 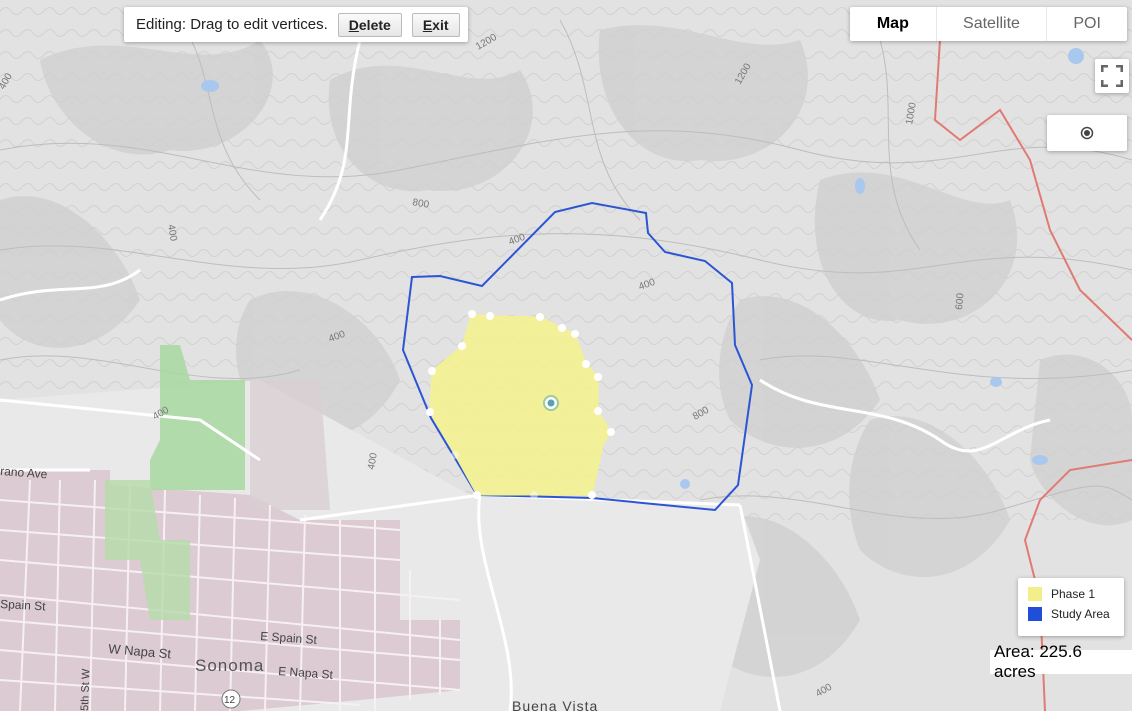 I want to click on area-readout: Area: 225.6 acres, so click(x=1061, y=661).